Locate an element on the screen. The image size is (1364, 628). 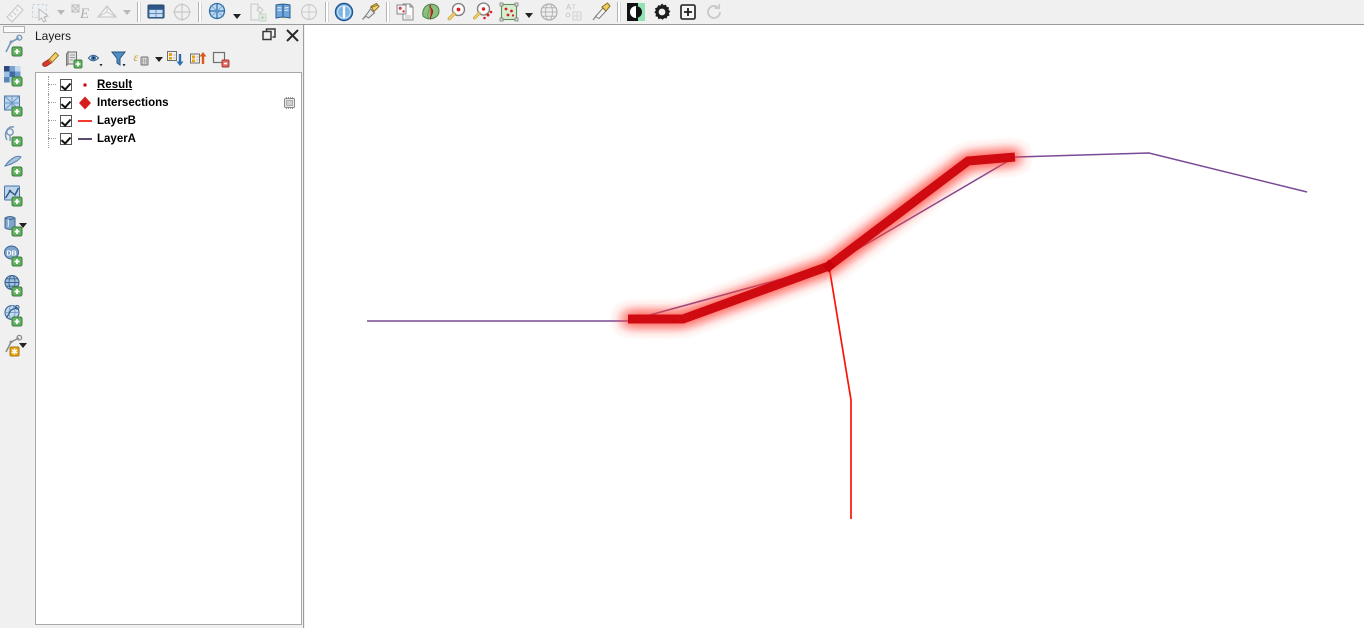
open-attribute-table-icon is located at coordinates (156, 12).